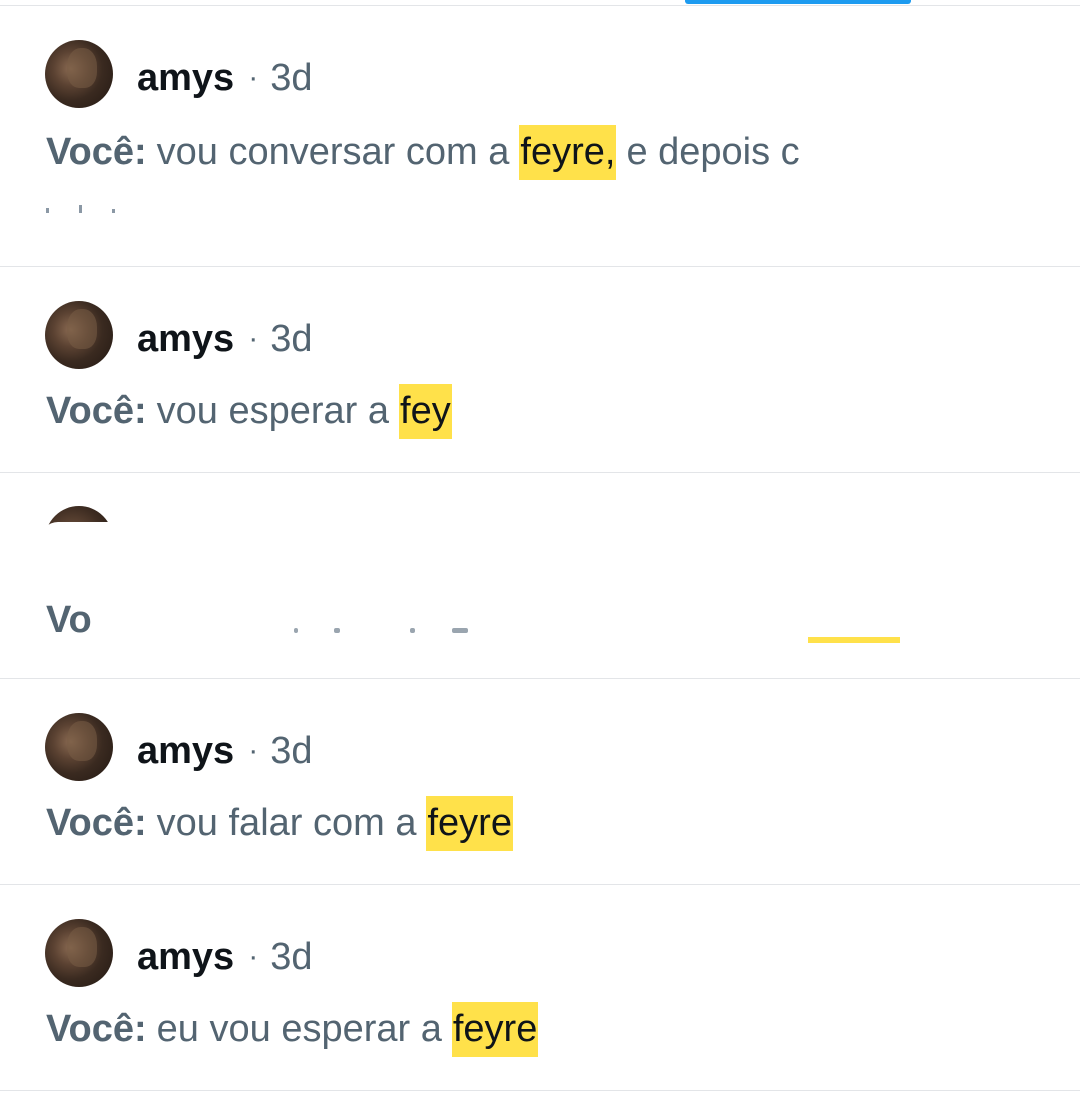 The height and width of the screenshot is (1109, 1080). Describe the element at coordinates (854, 640) in the screenshot. I see `search-highlight` at that location.